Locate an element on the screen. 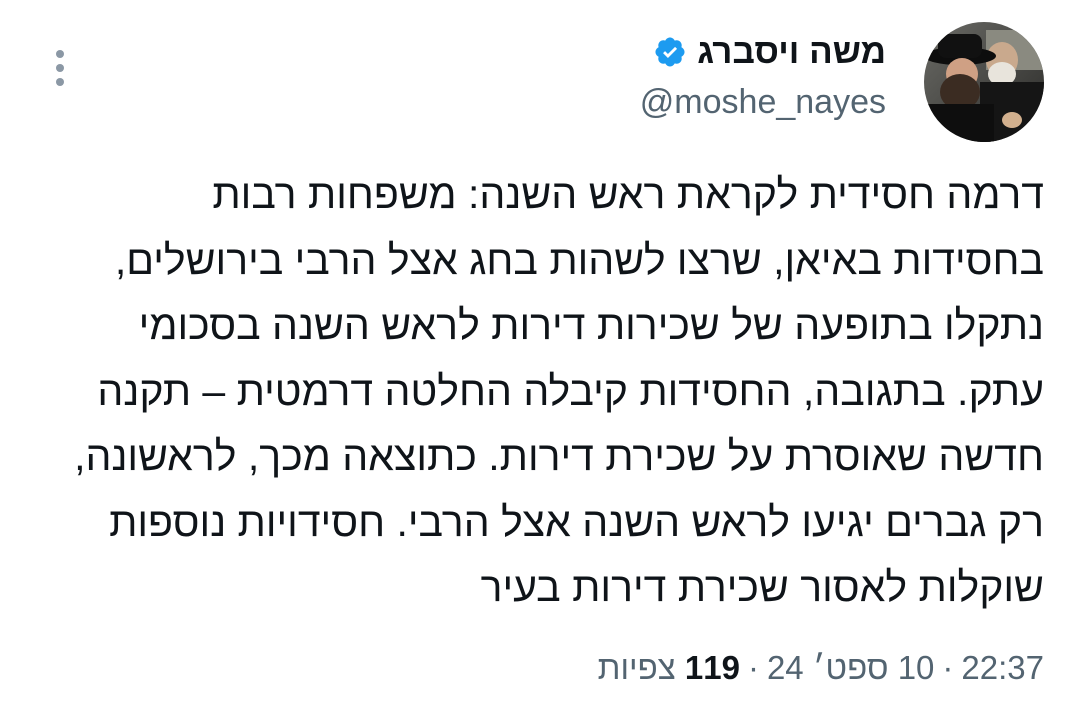 This screenshot has width=1080, height=706. author-block: משה ויסברג @moshe_nayes is located at coordinates (763, 77).